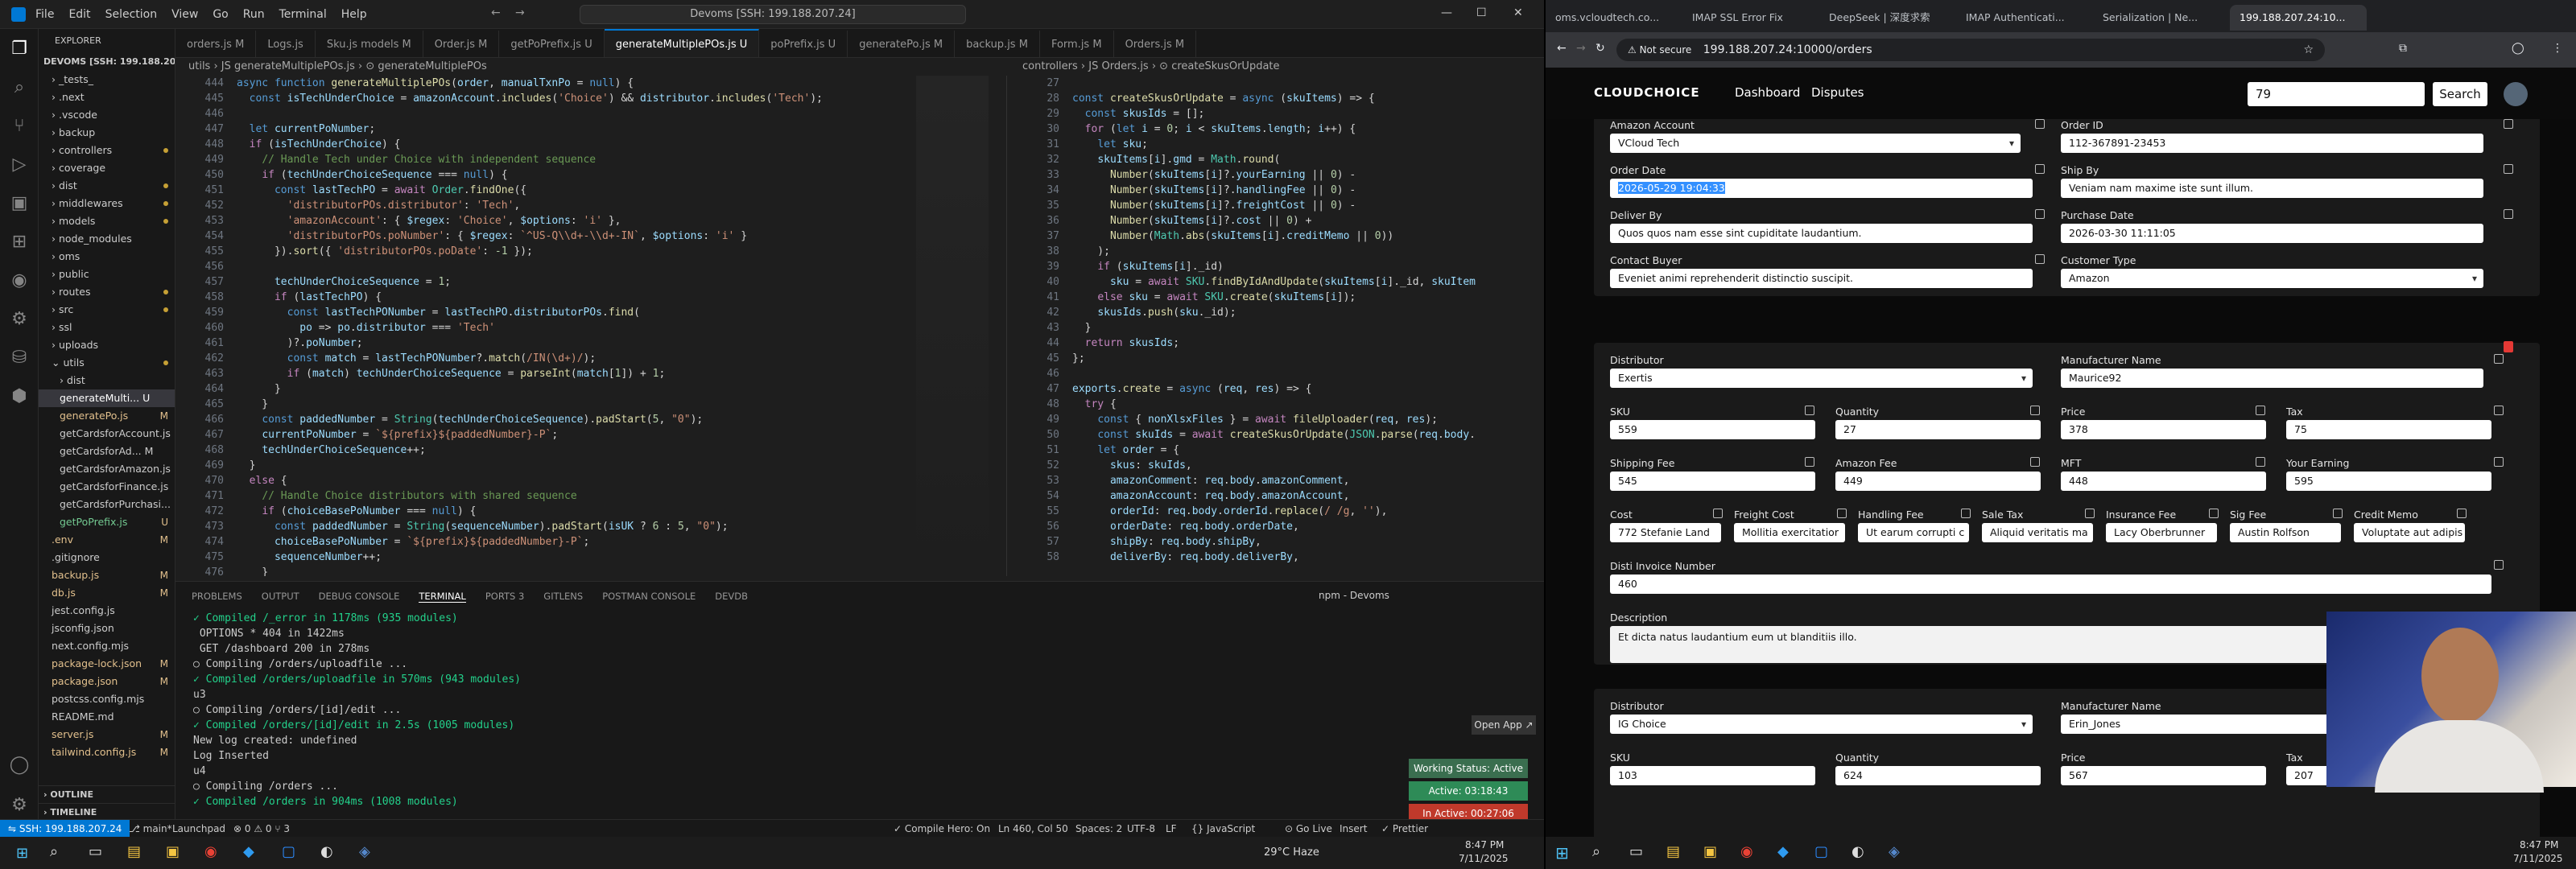  I want to click on code-line: }, so click(252, 570).